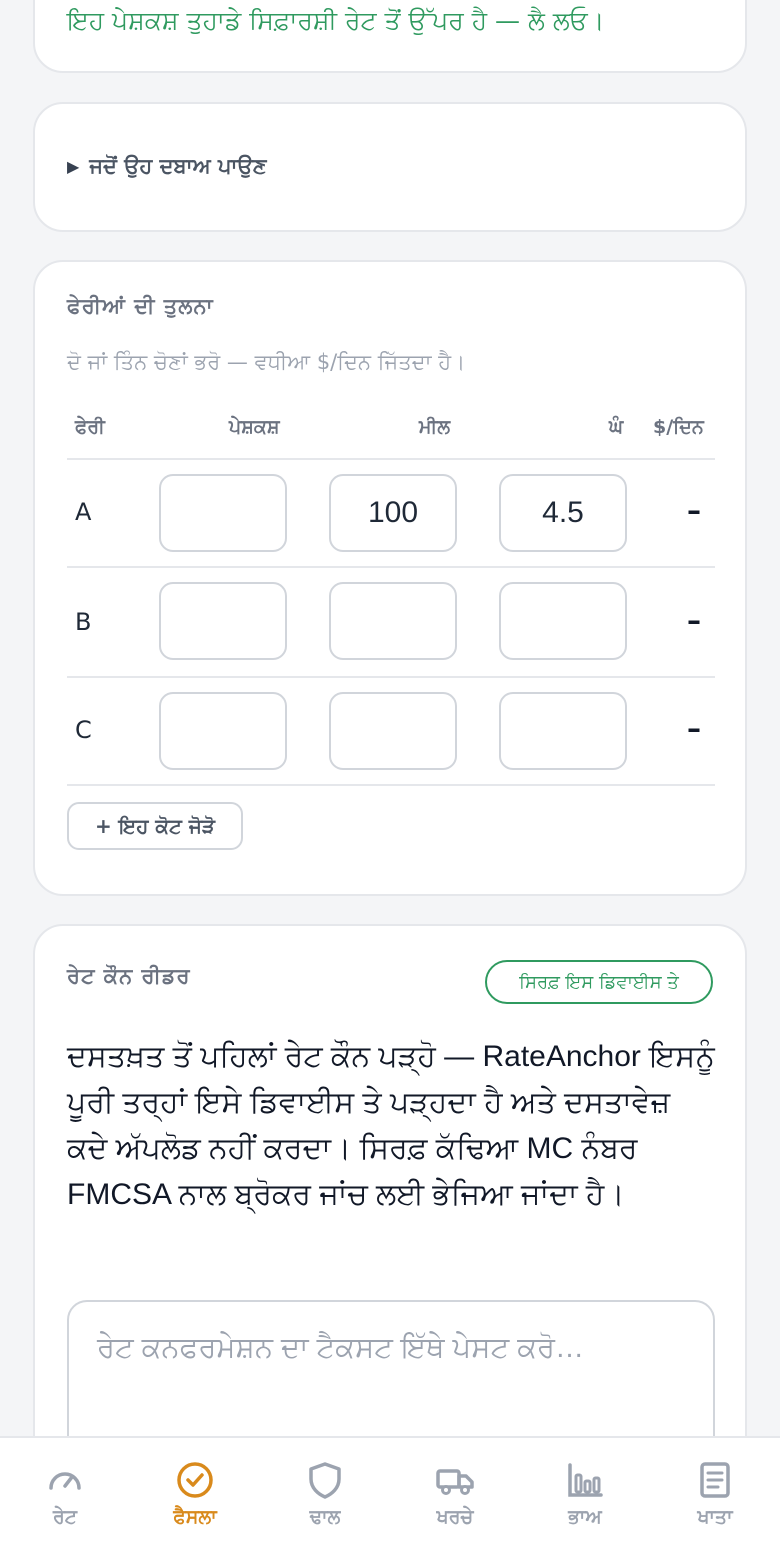 The width and height of the screenshot is (780, 1560). I want to click on nav-label-prices: ਭਾਅ, so click(585, 1517).